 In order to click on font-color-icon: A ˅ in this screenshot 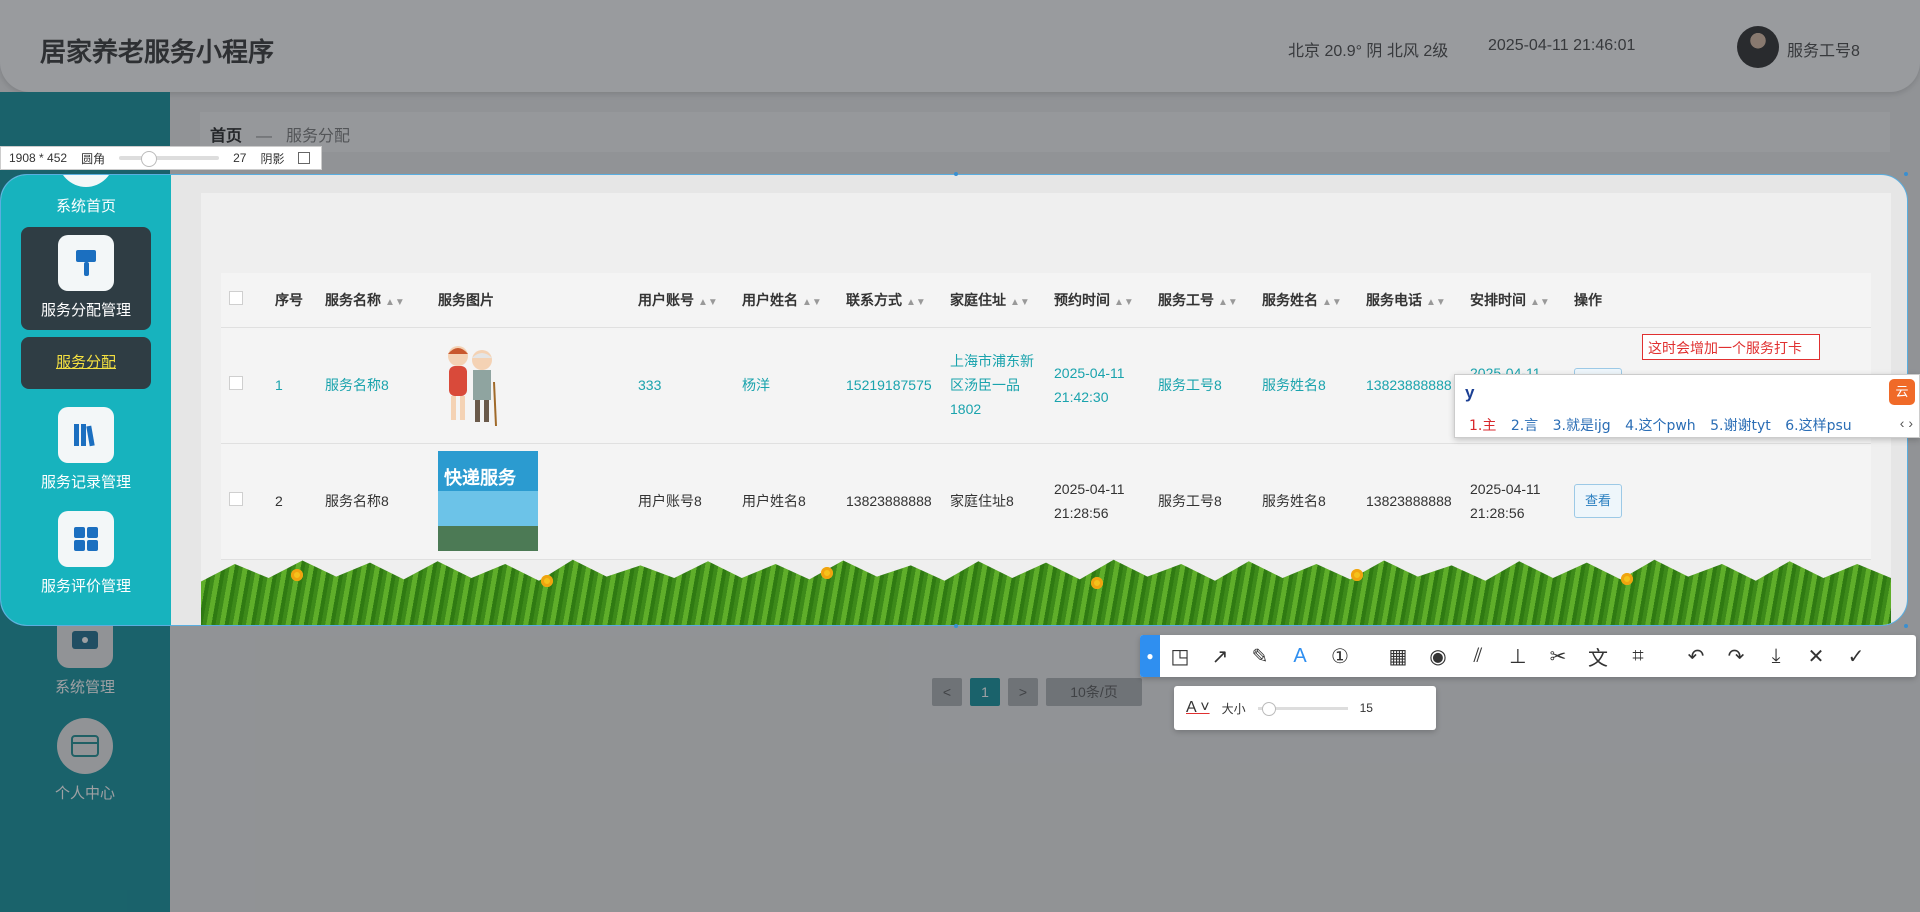, I will do `click(1198, 708)`.